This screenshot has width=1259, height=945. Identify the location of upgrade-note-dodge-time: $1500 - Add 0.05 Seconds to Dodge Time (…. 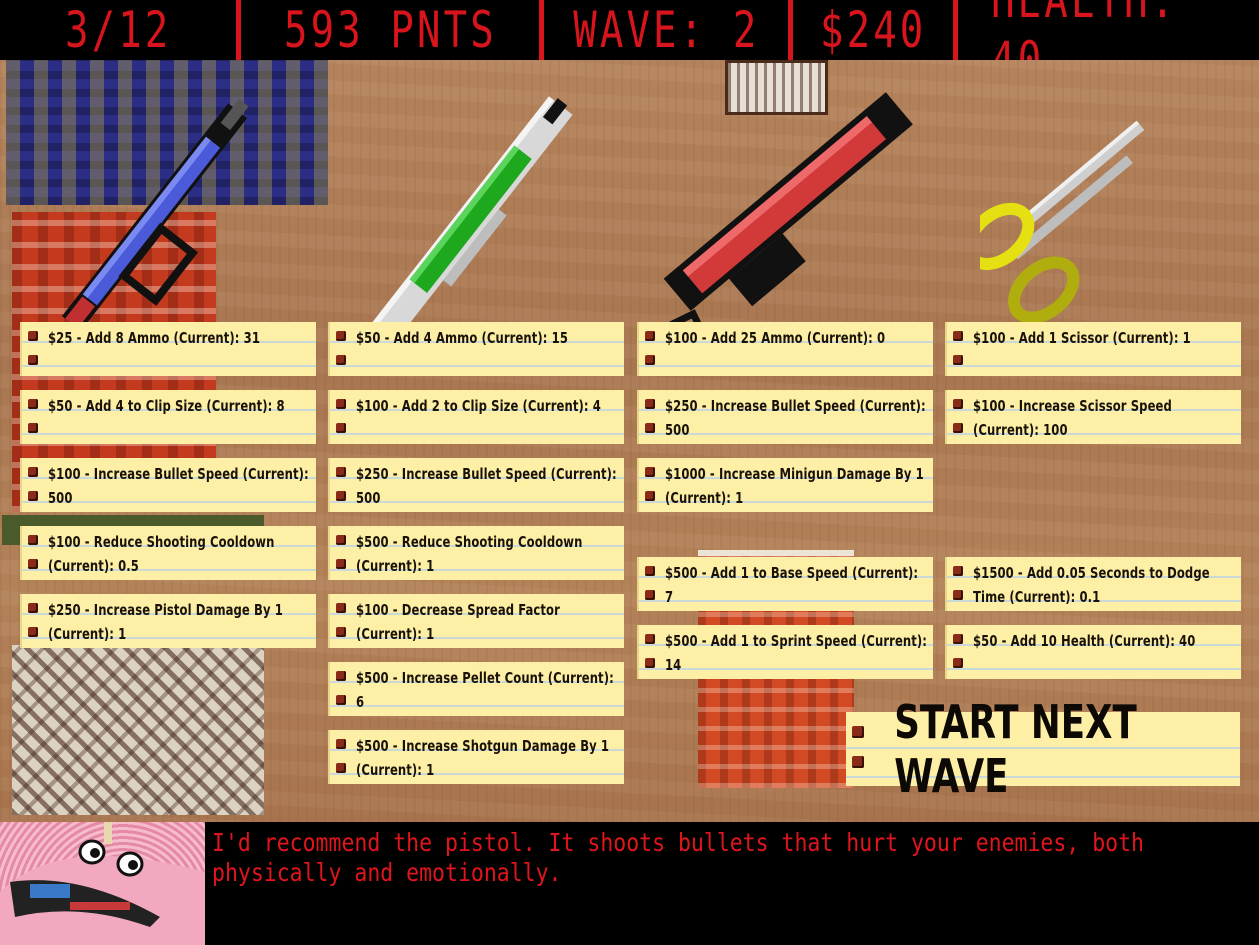
(1093, 584).